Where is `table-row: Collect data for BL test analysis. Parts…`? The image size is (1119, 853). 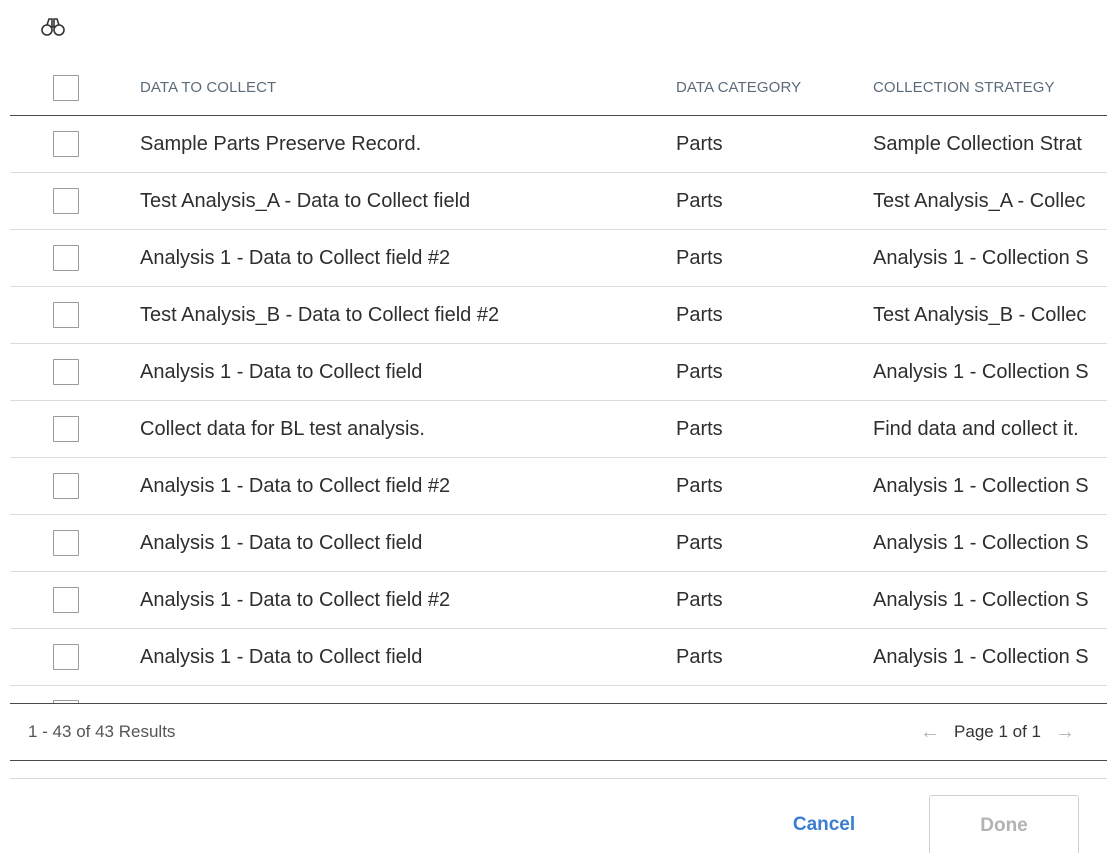 table-row: Collect data for BL test analysis. Parts… is located at coordinates (558, 429).